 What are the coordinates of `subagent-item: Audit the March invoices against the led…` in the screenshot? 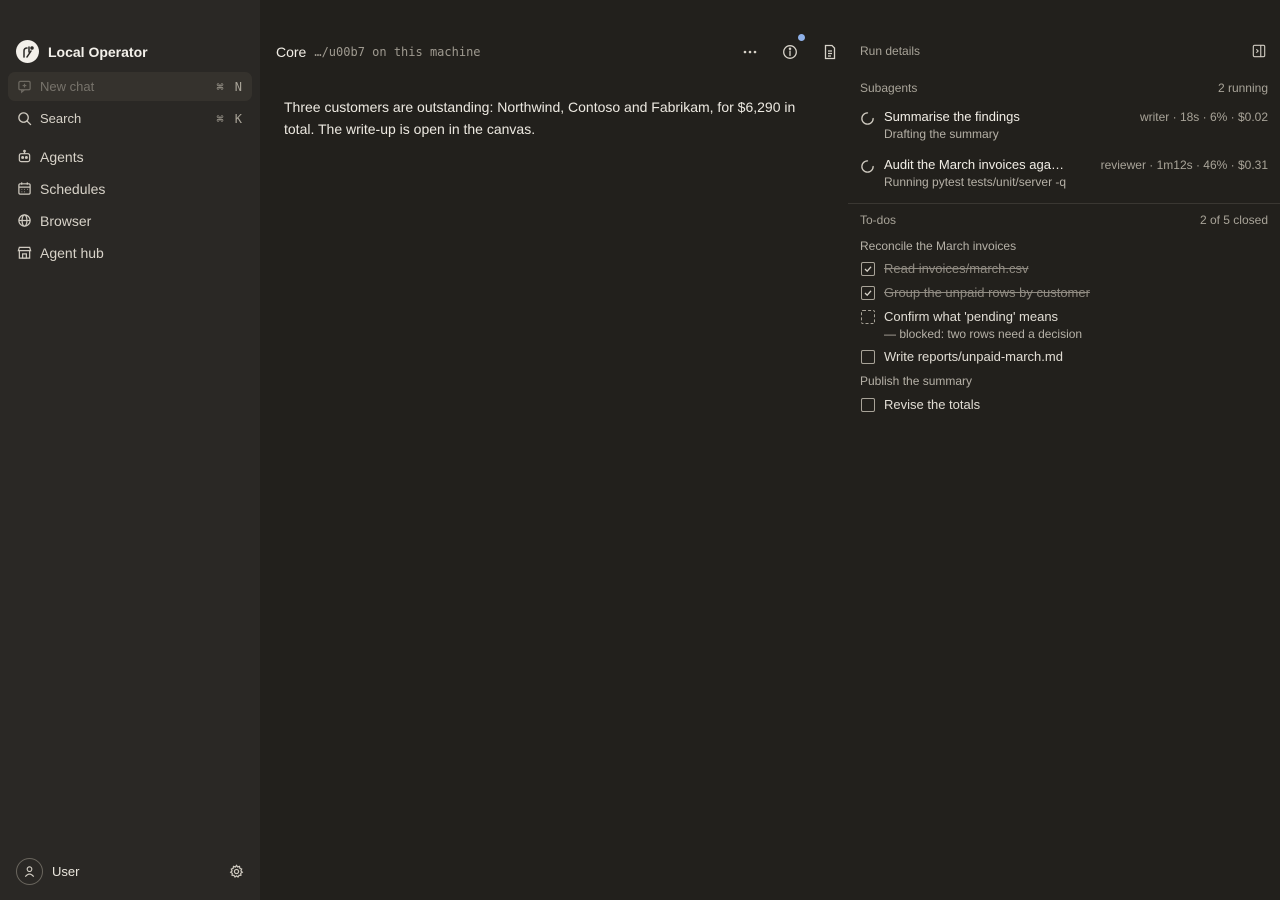 It's located at (1064, 175).